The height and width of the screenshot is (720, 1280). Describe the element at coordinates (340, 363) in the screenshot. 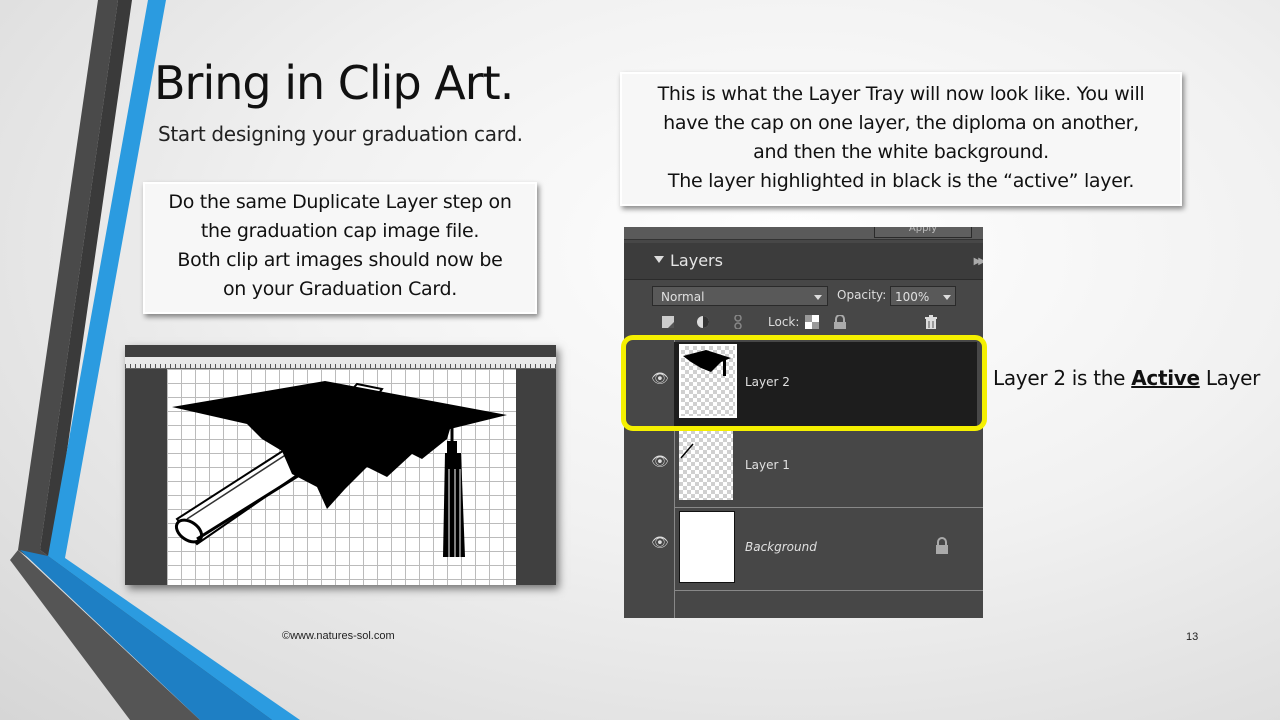

I see `ruler` at that location.